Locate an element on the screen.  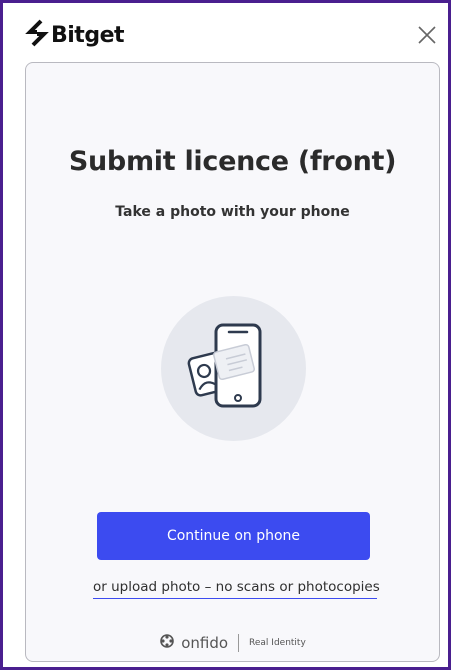
brand-name: Bitget is located at coordinates (88, 35).